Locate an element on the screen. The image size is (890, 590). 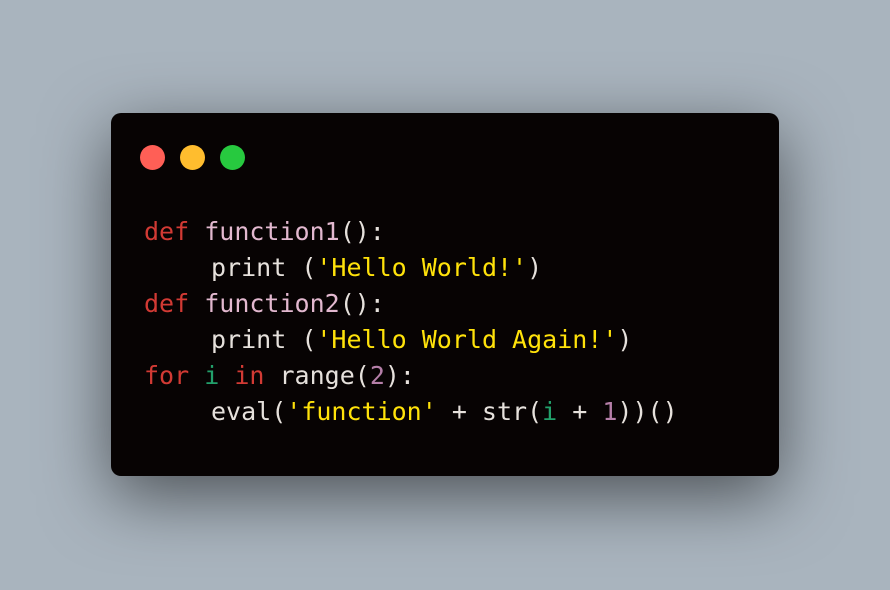
code-line: print ('Hello World!') is located at coordinates (411, 268).